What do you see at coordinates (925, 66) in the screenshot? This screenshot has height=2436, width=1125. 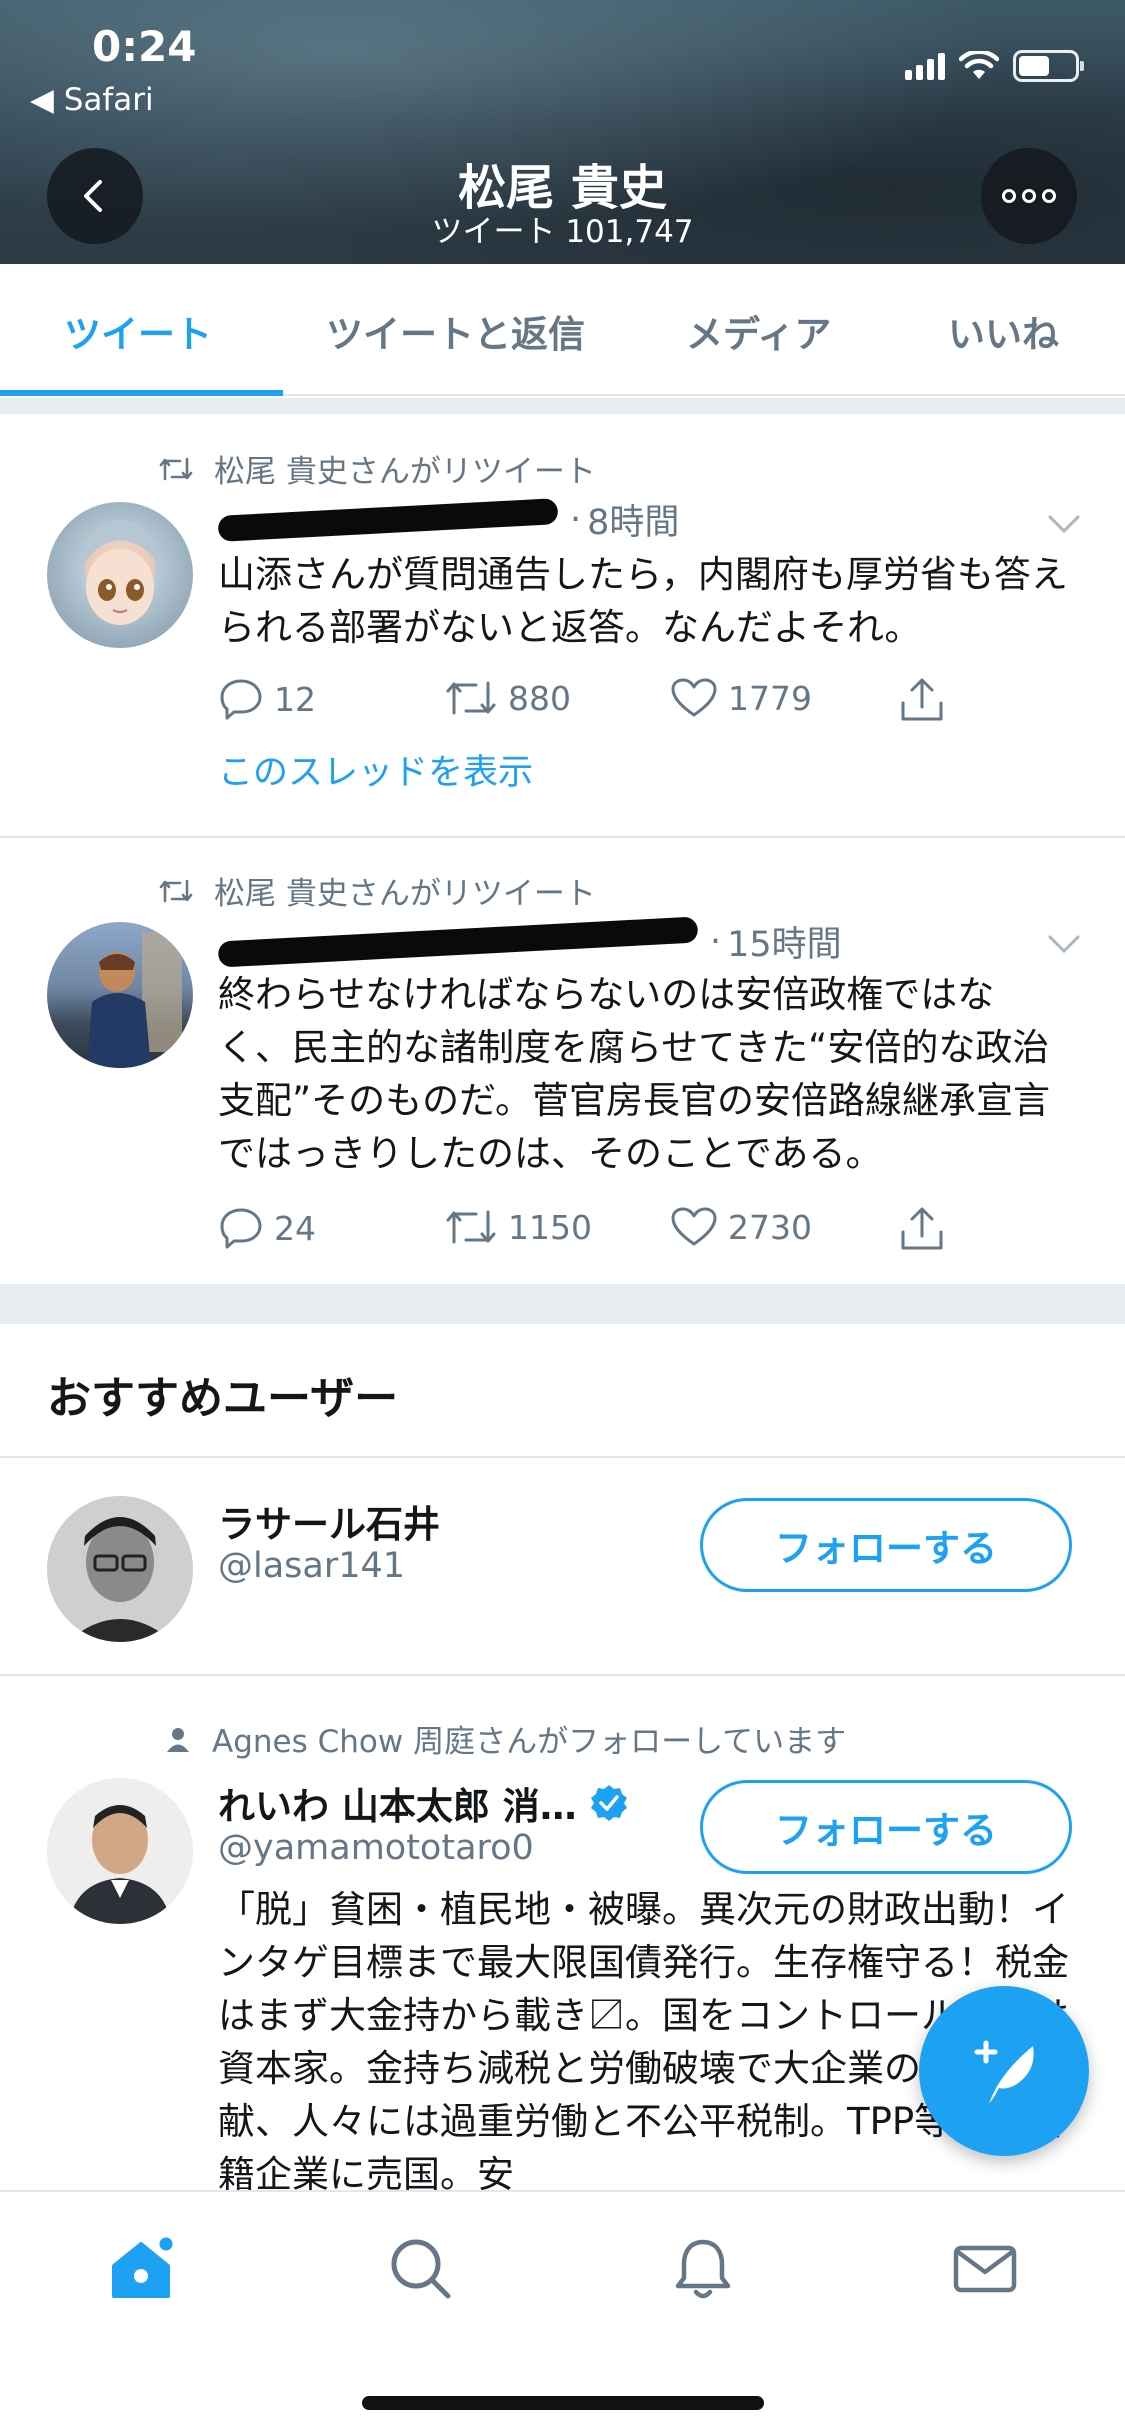 I see `signal-icon` at bounding box center [925, 66].